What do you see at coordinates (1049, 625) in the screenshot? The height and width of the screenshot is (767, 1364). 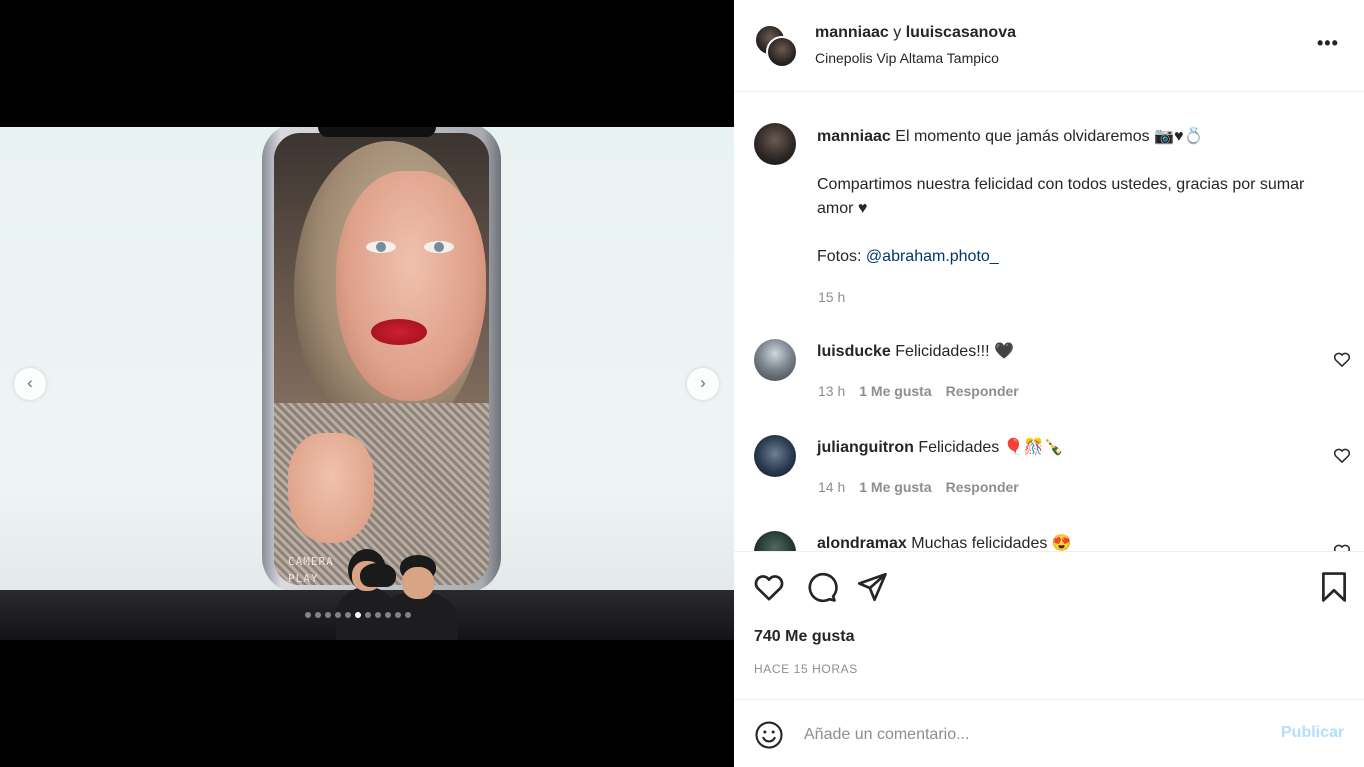 I see `post-actions: 740 Me gusta HACE 15 HORAS` at bounding box center [1049, 625].